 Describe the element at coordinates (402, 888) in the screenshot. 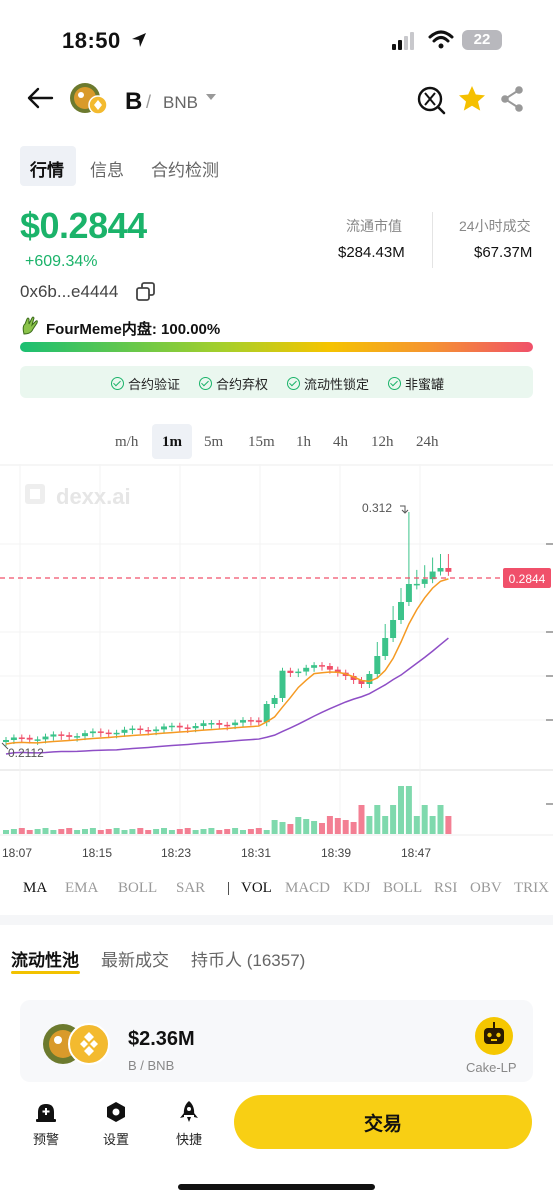

I see `indicator-boll-sub: BOLL` at that location.